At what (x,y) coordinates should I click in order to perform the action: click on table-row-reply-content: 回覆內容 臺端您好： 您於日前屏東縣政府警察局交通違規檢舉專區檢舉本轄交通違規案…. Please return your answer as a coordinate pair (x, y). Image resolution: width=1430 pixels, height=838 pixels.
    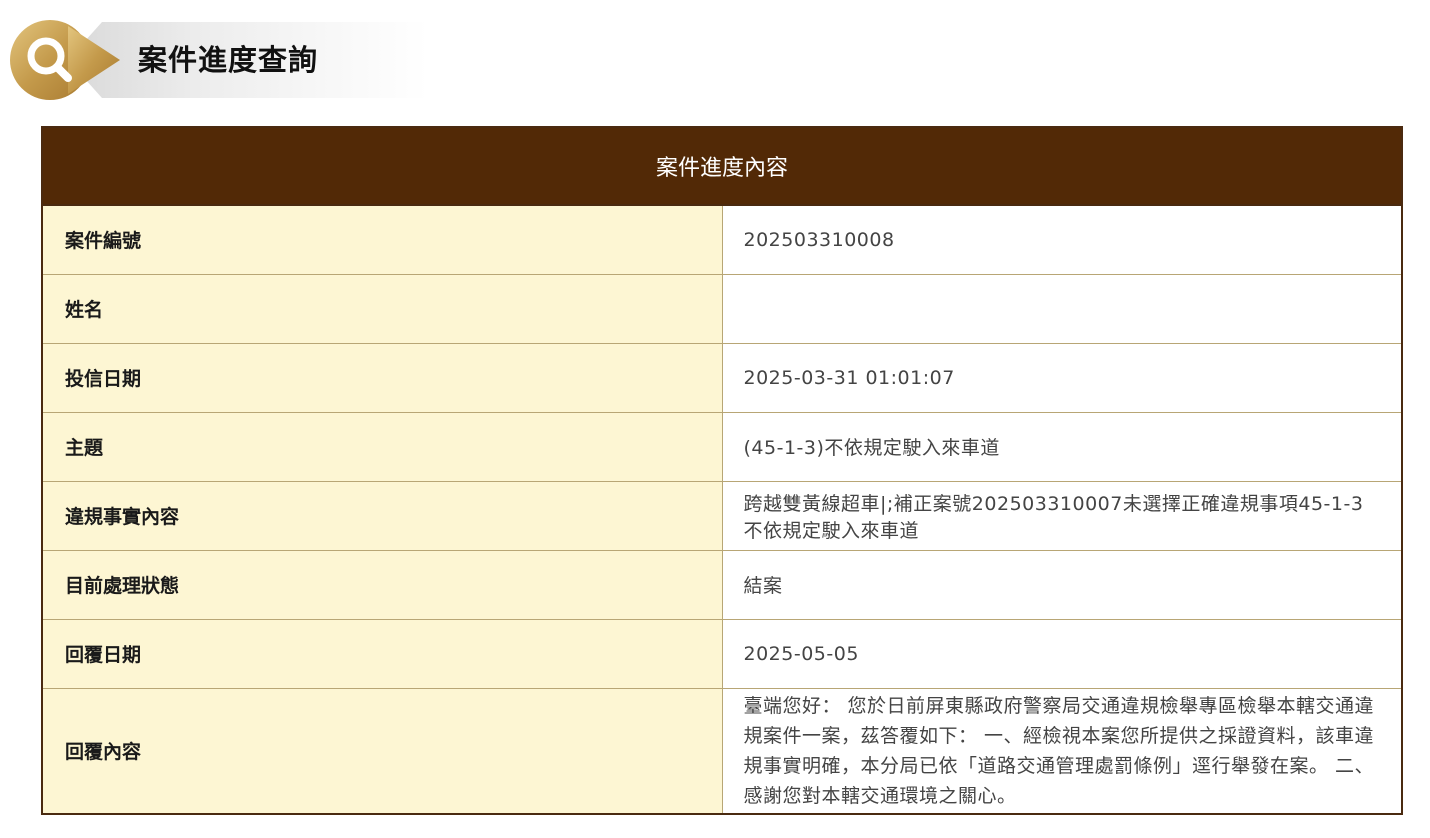
    Looking at the image, I should click on (722, 751).